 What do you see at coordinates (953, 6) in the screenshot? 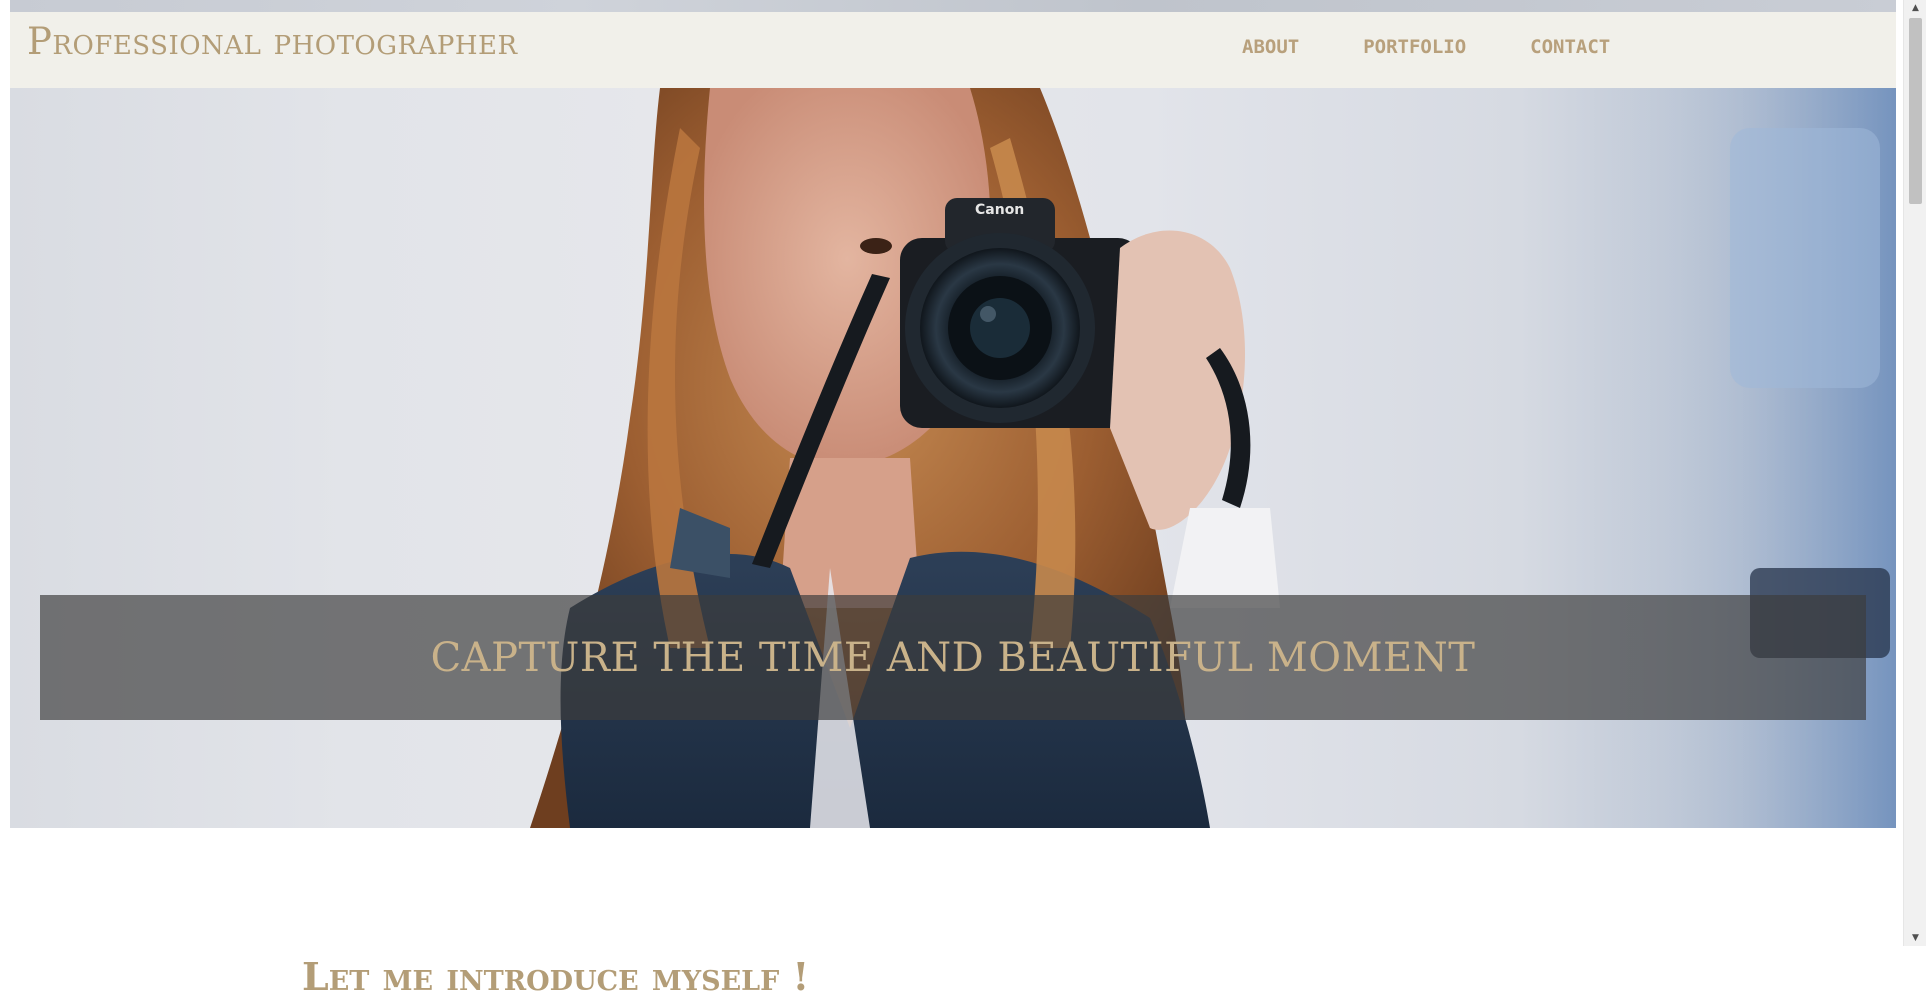
I see `hero-top-strip` at bounding box center [953, 6].